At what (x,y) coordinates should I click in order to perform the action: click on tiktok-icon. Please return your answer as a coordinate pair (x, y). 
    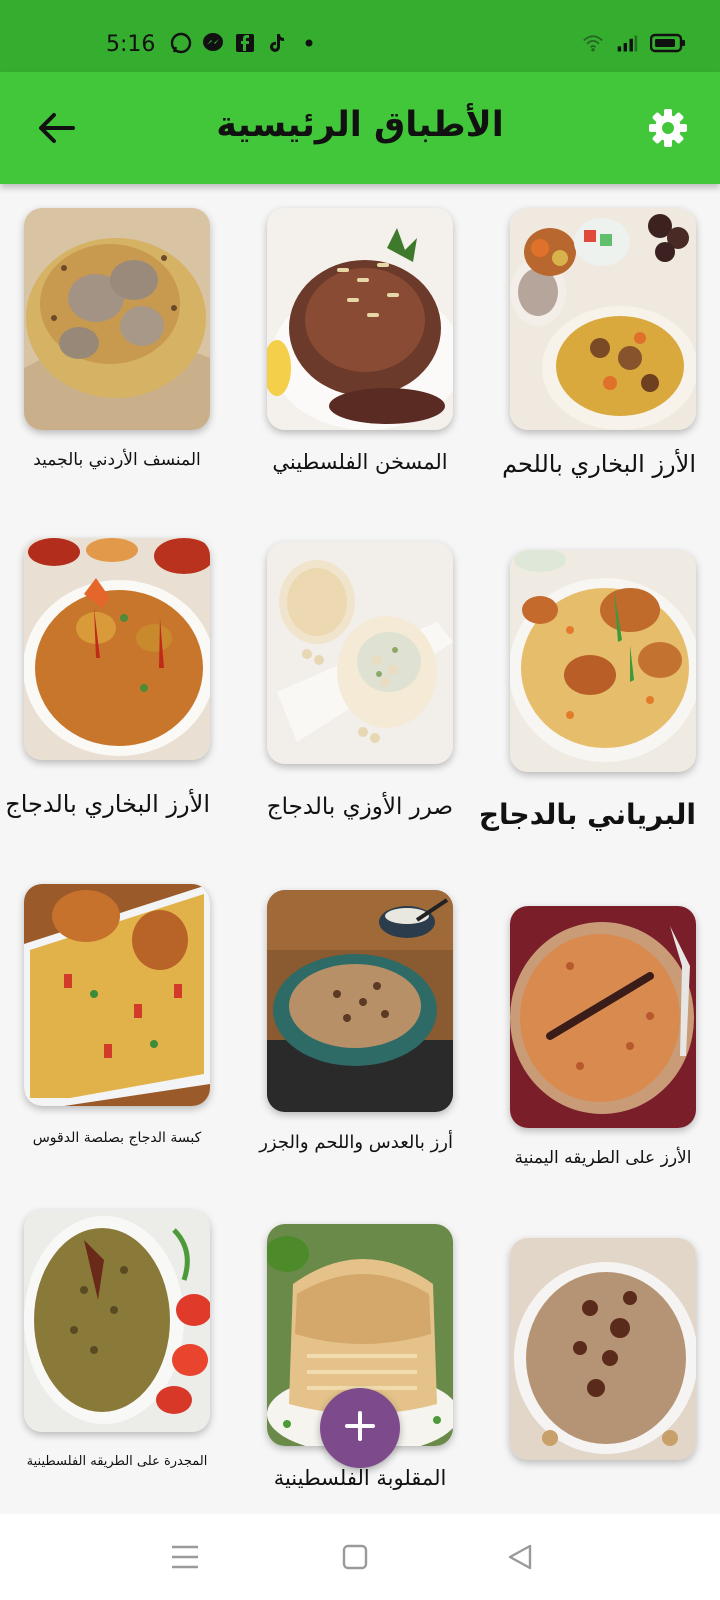
    Looking at the image, I should click on (277, 43).